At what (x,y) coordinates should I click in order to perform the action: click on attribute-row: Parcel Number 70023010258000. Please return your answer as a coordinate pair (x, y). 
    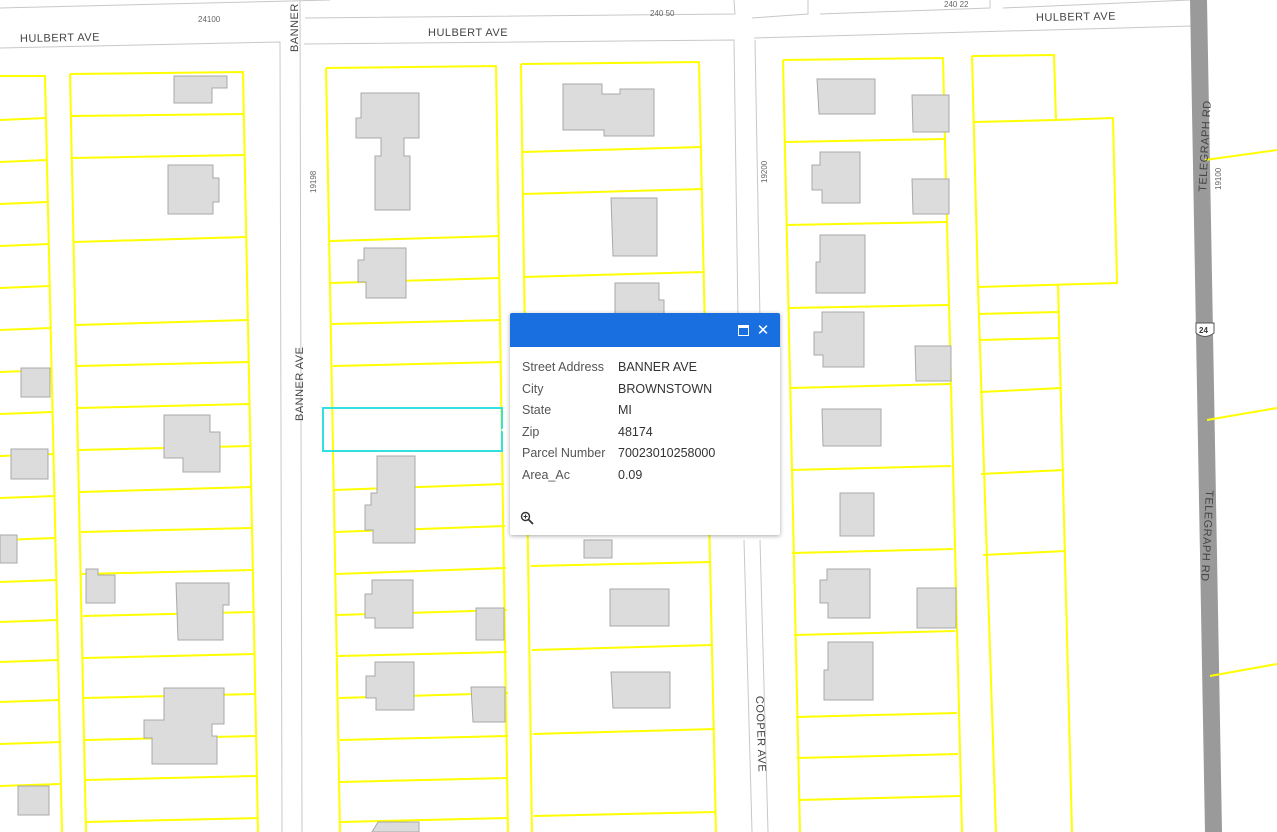
    Looking at the image, I should click on (645, 457).